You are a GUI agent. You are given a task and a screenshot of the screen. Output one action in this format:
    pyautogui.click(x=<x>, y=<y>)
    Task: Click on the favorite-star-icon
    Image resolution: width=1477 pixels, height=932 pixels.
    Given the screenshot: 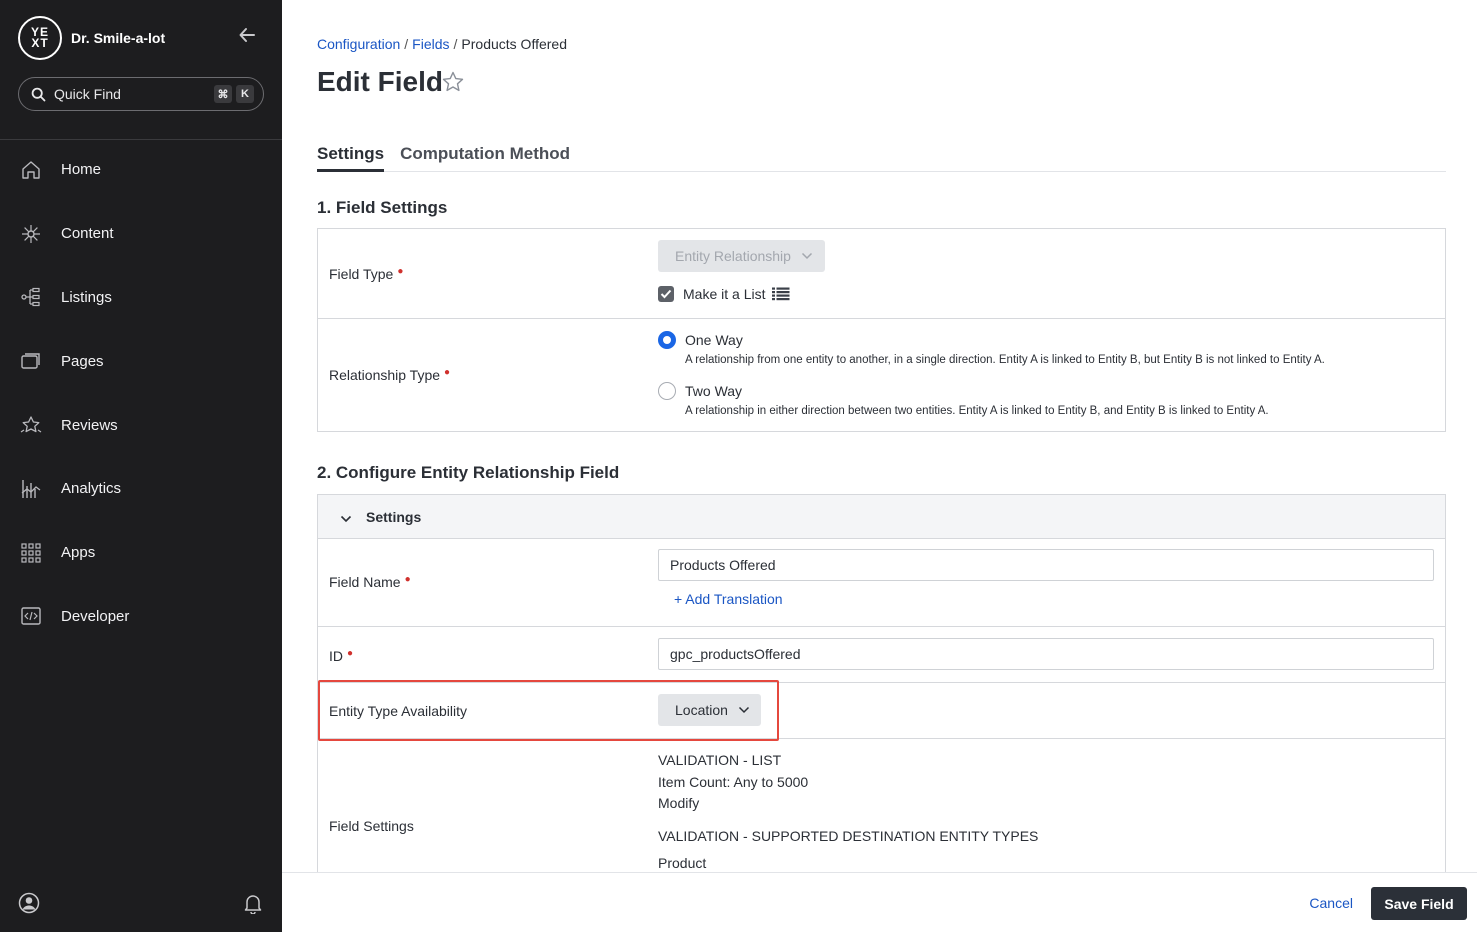 What is the action you would take?
    pyautogui.click(x=453, y=82)
    